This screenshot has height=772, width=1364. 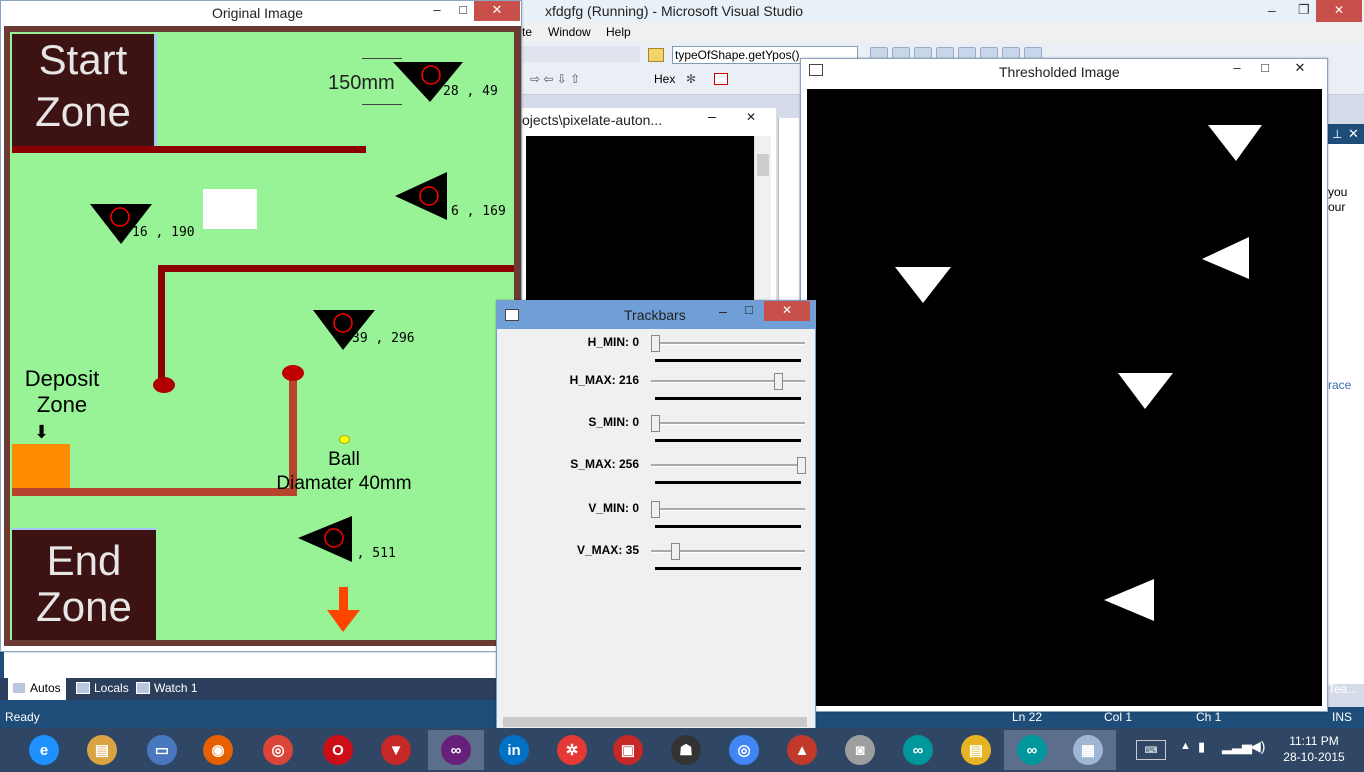 I want to click on tv-icon: ▣, so click(x=628, y=750).